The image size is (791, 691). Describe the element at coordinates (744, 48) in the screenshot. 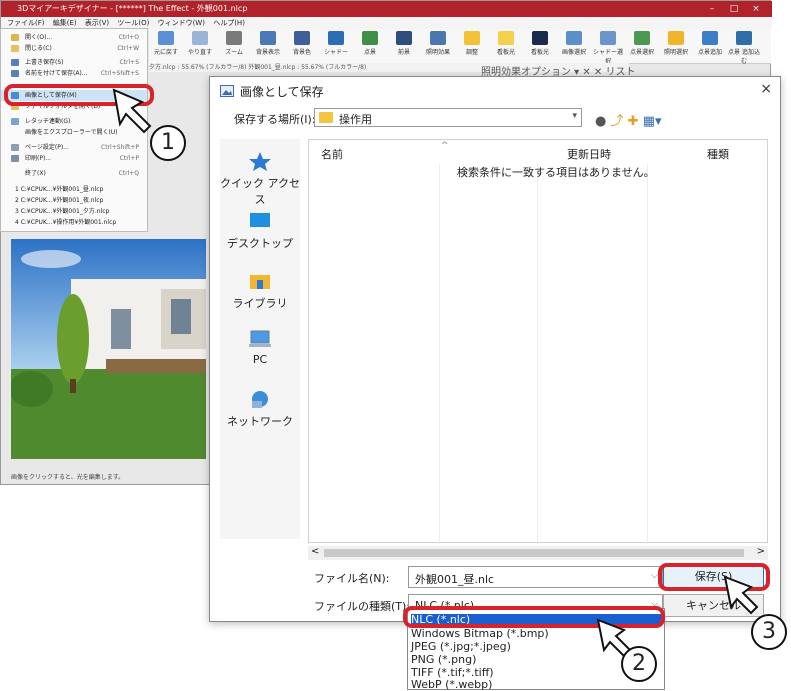

I see `toolbar-button: 点景 追加込む` at that location.